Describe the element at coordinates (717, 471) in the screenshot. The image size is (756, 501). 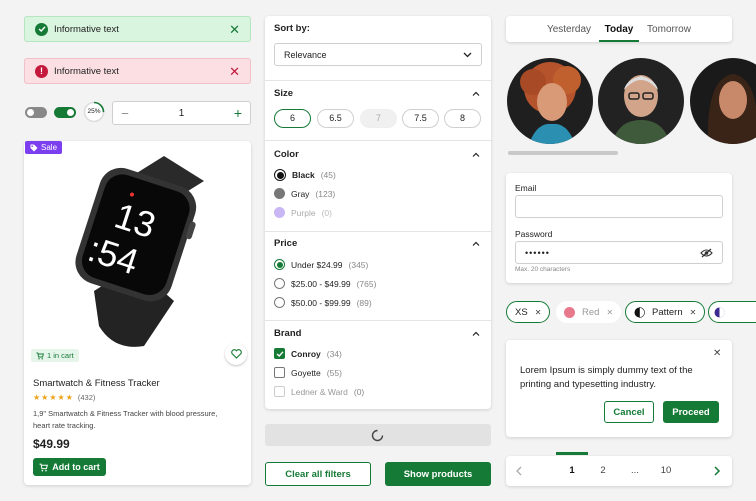
I see `chevron-right-icon` at that location.